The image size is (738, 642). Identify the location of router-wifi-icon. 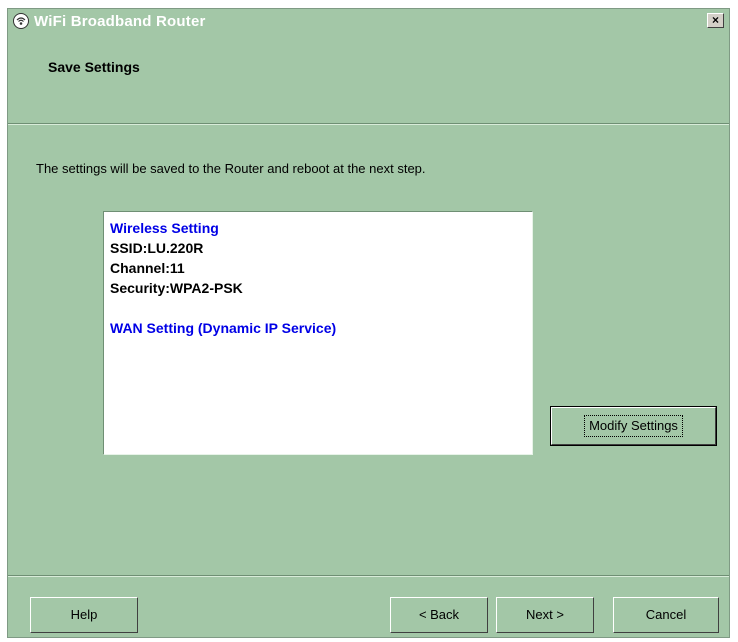
(21, 21).